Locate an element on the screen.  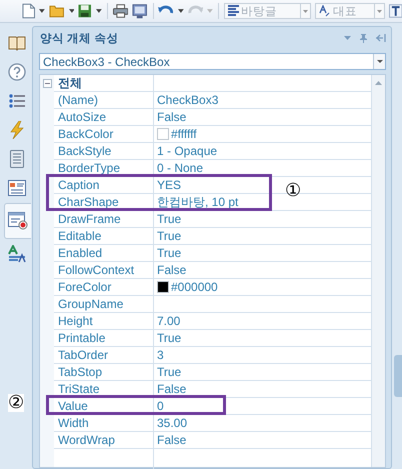
save-icon is located at coordinates (85, 11).